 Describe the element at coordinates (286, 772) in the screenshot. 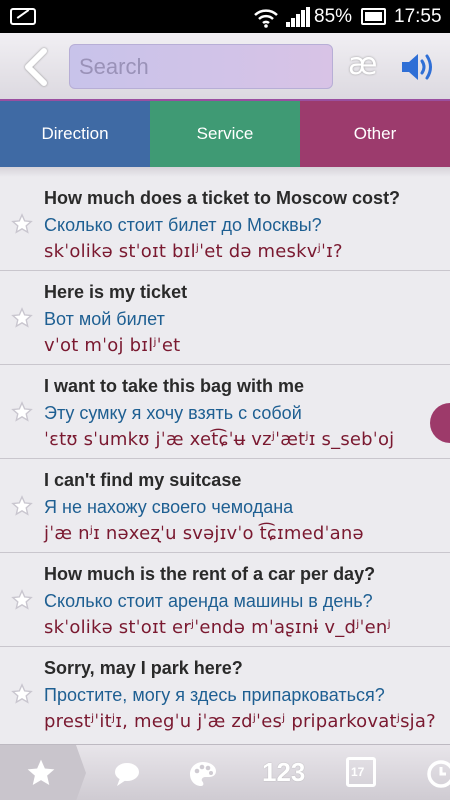

I see `numbers-icon: 123` at that location.